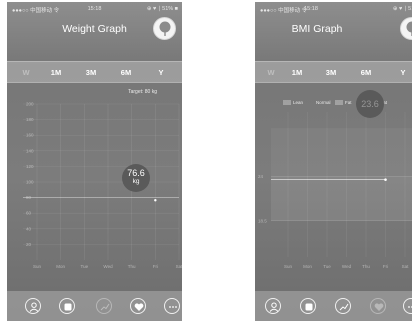 The width and height of the screenshot is (412, 323). I want to click on bubble-unit: kg, so click(136, 181).